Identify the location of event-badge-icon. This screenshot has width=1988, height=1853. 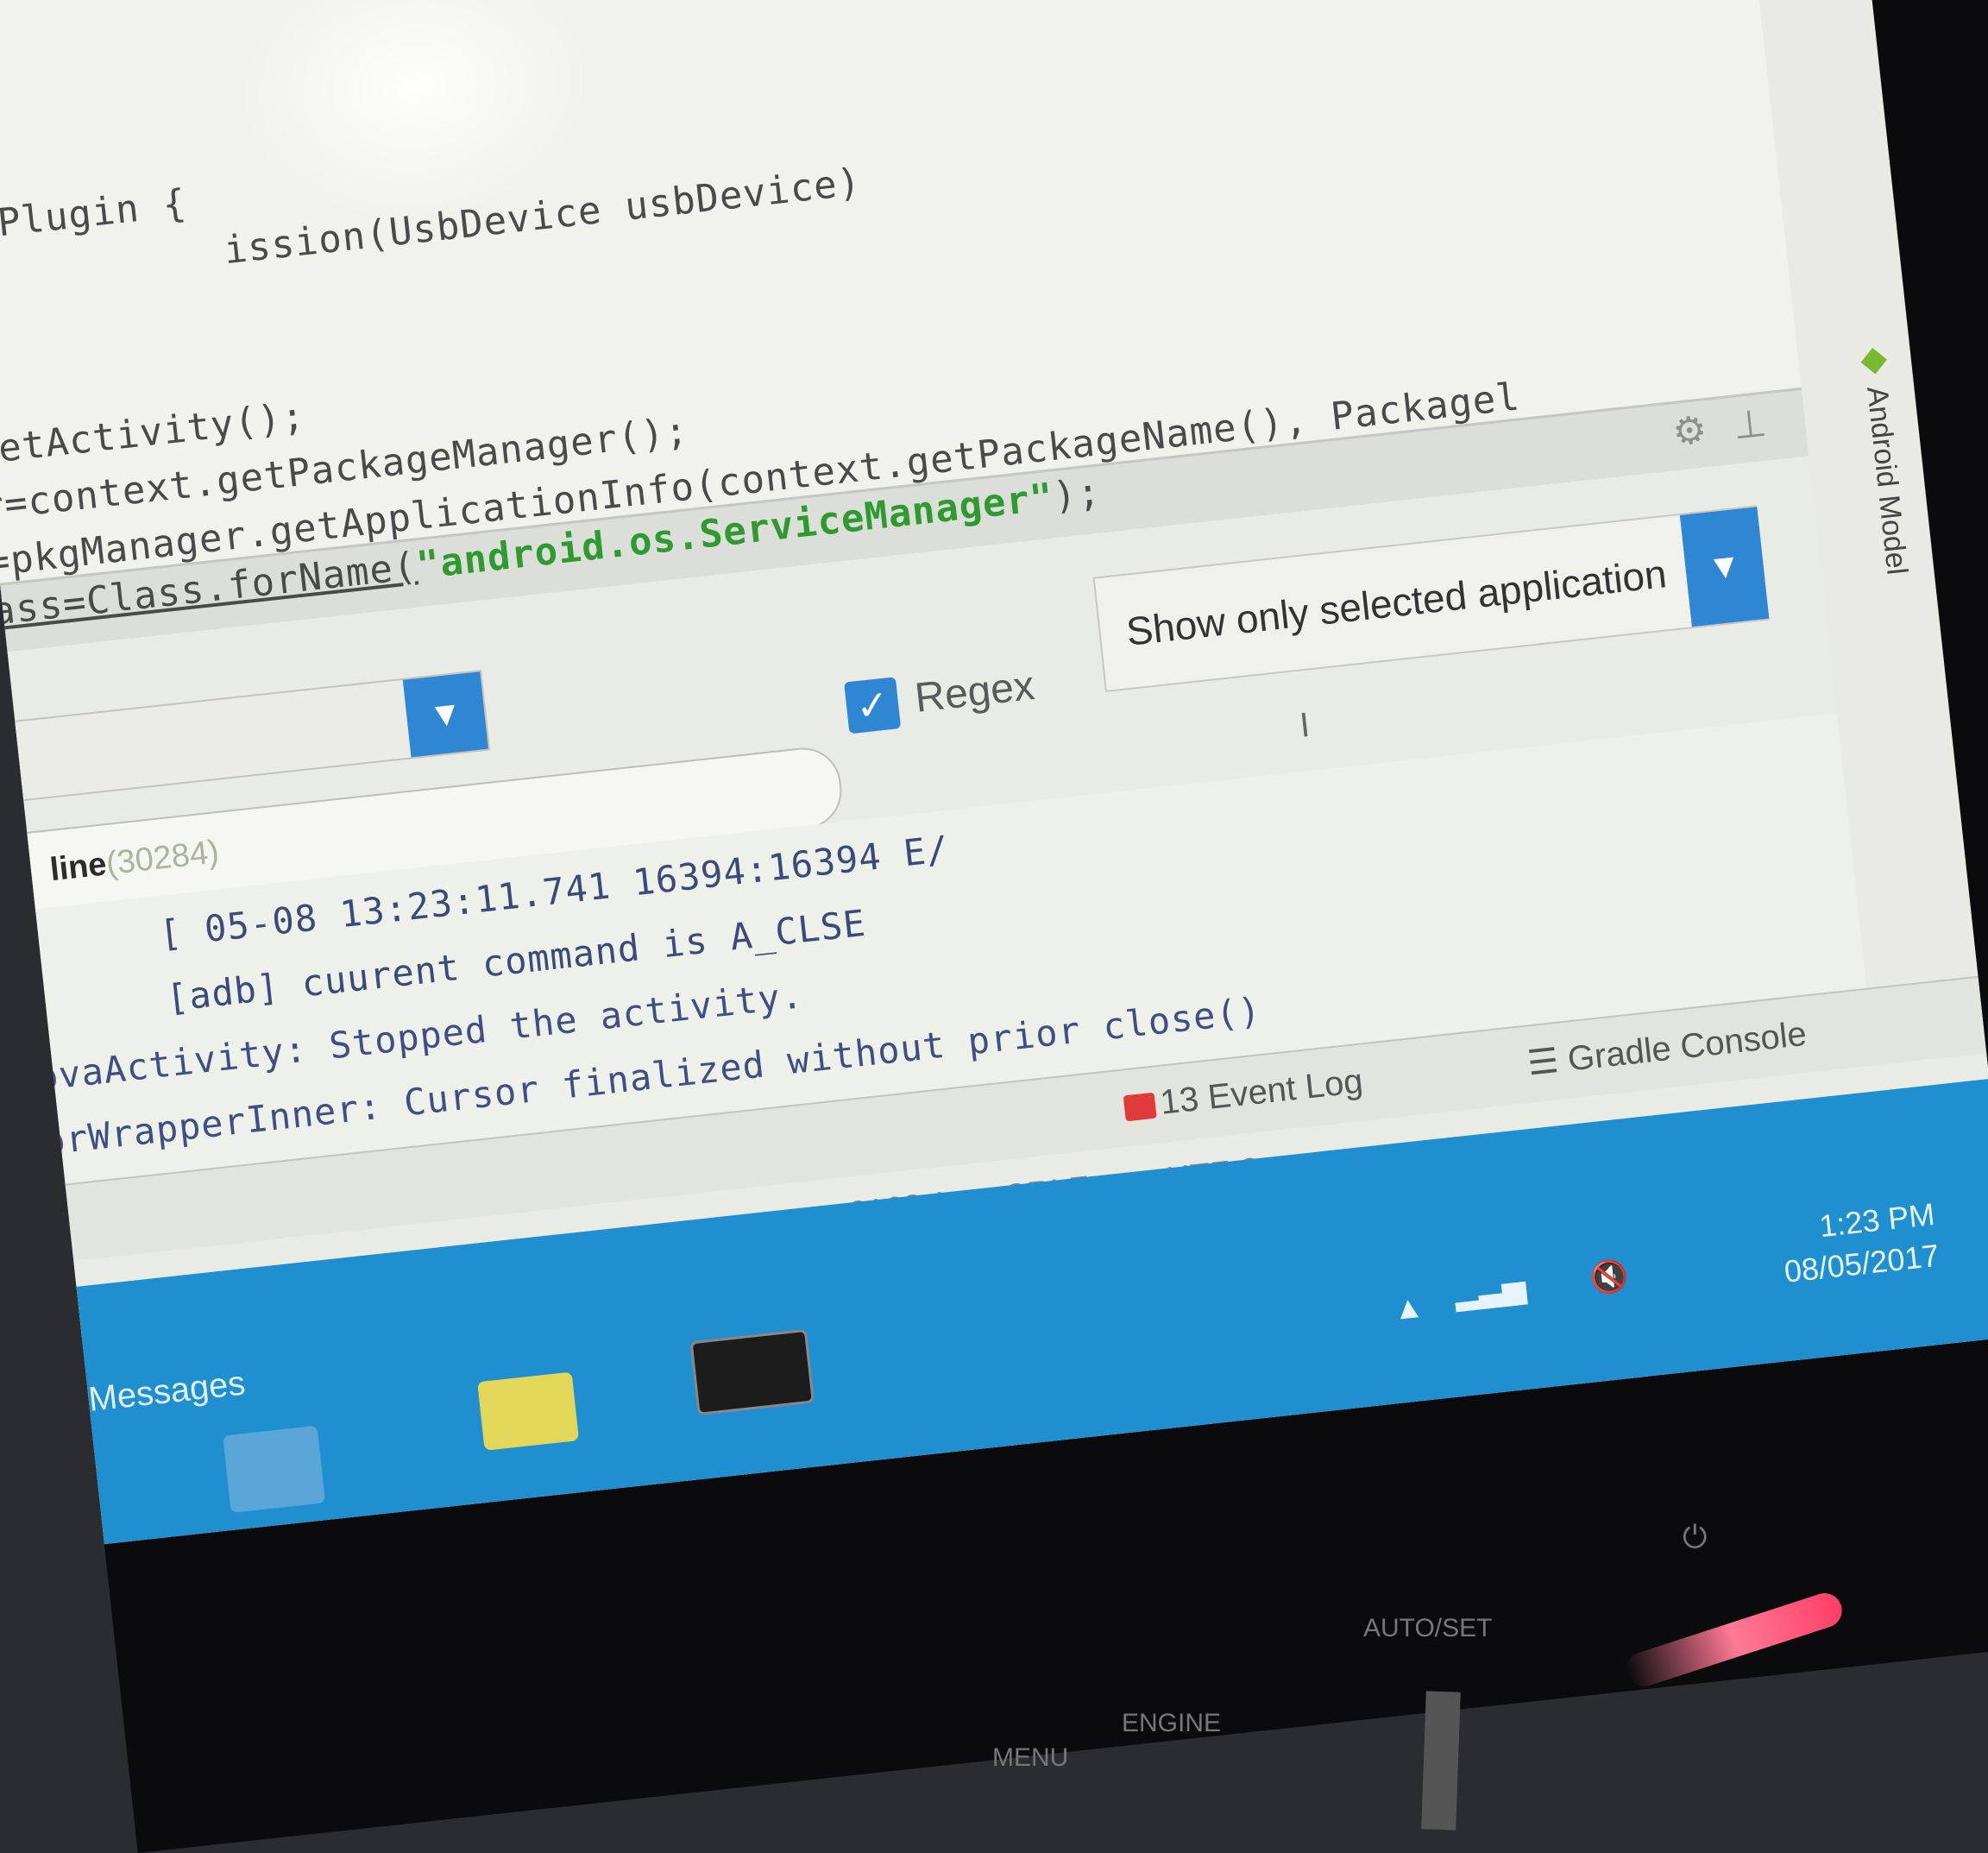
(1140, 1107).